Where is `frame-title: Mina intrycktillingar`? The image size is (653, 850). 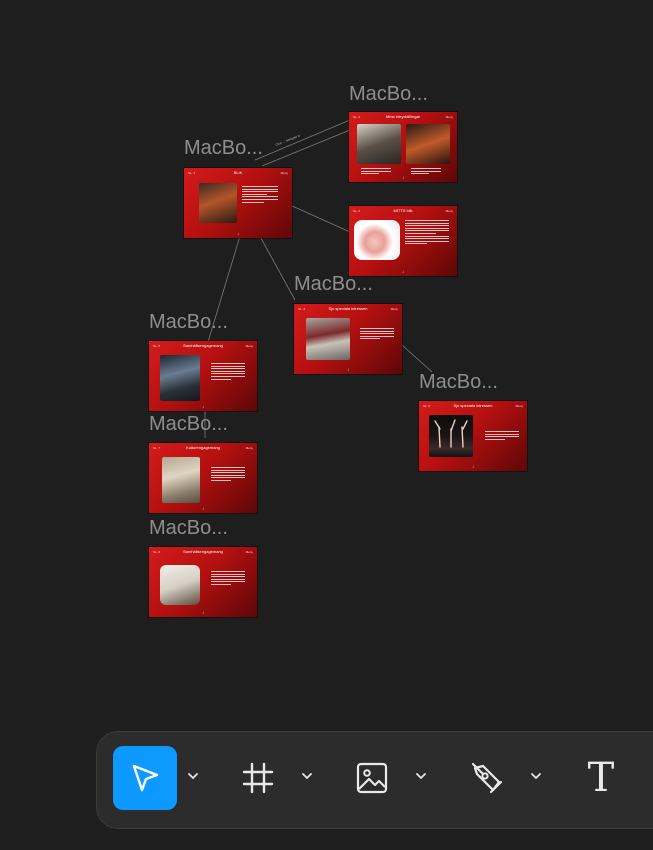 frame-title: Mina intrycktillingar is located at coordinates (402, 116).